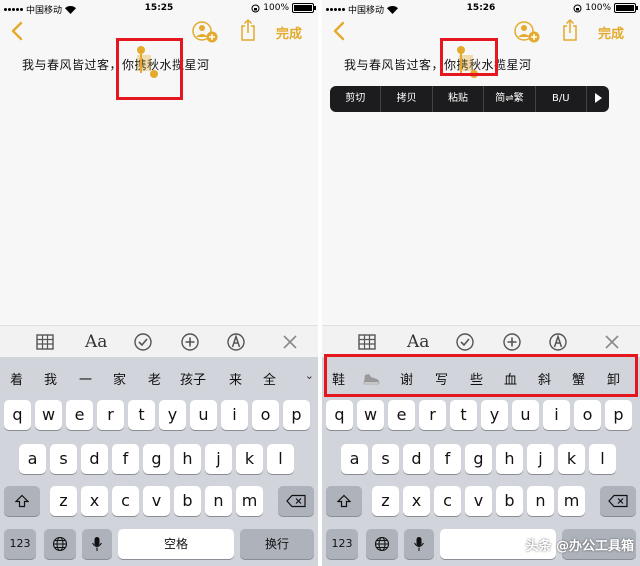 The height and width of the screenshot is (566, 640). I want to click on return-key: 换行, so click(277, 544).